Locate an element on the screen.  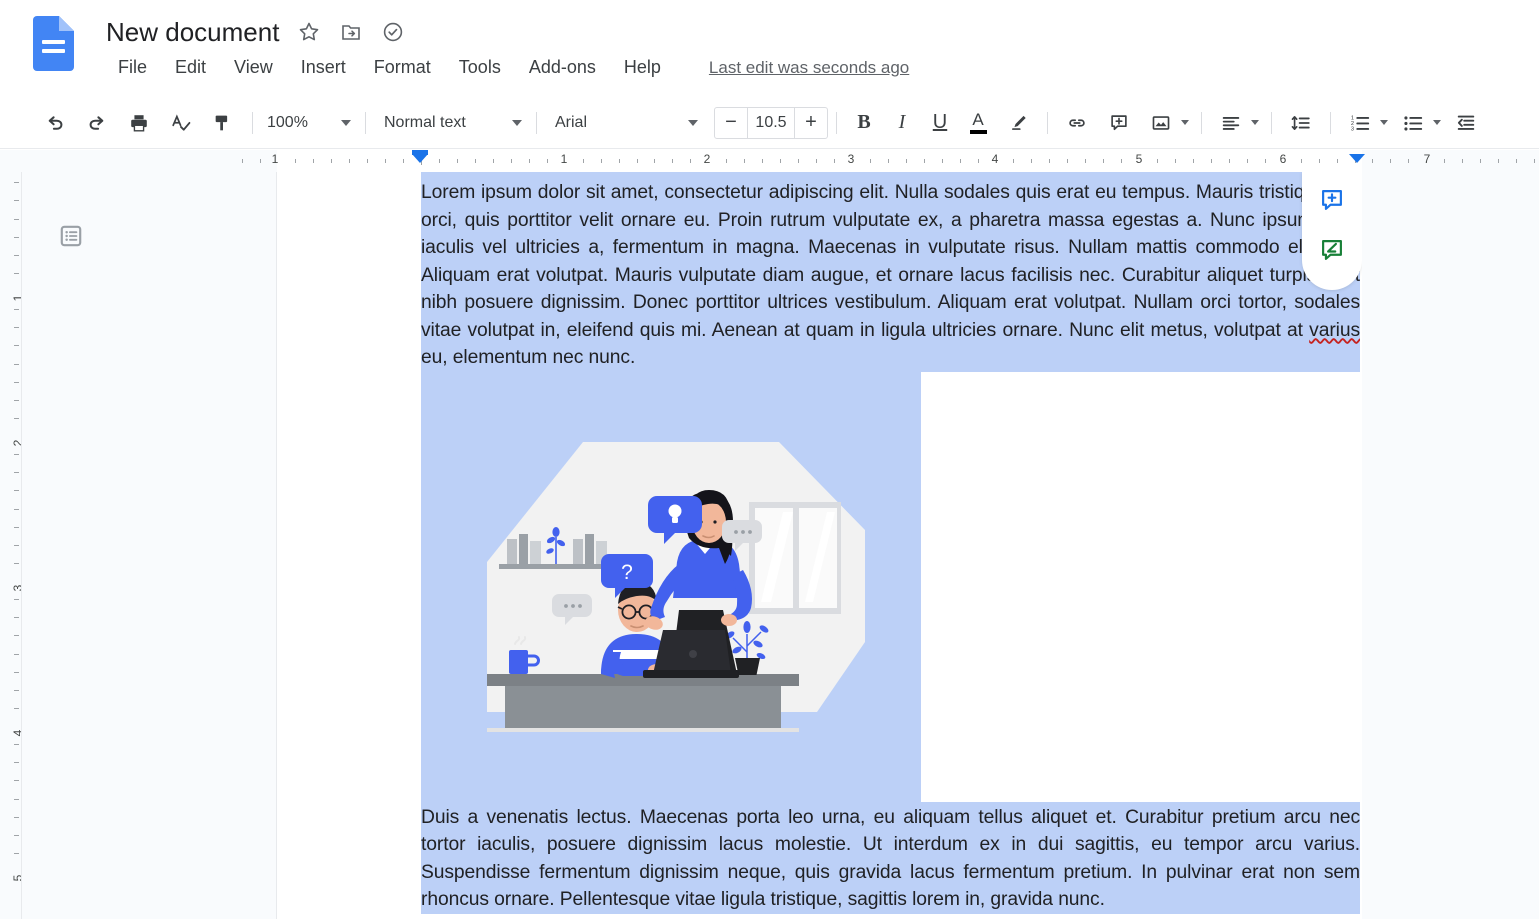
last-edit-status: Last edit was seconds ago is located at coordinates (809, 68).